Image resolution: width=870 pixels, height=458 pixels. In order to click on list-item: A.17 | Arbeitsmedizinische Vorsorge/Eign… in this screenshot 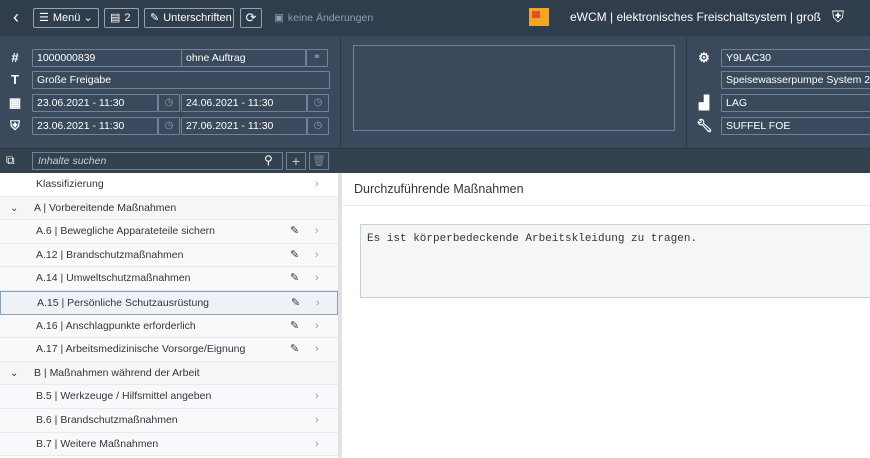, I will do `click(169, 350)`.